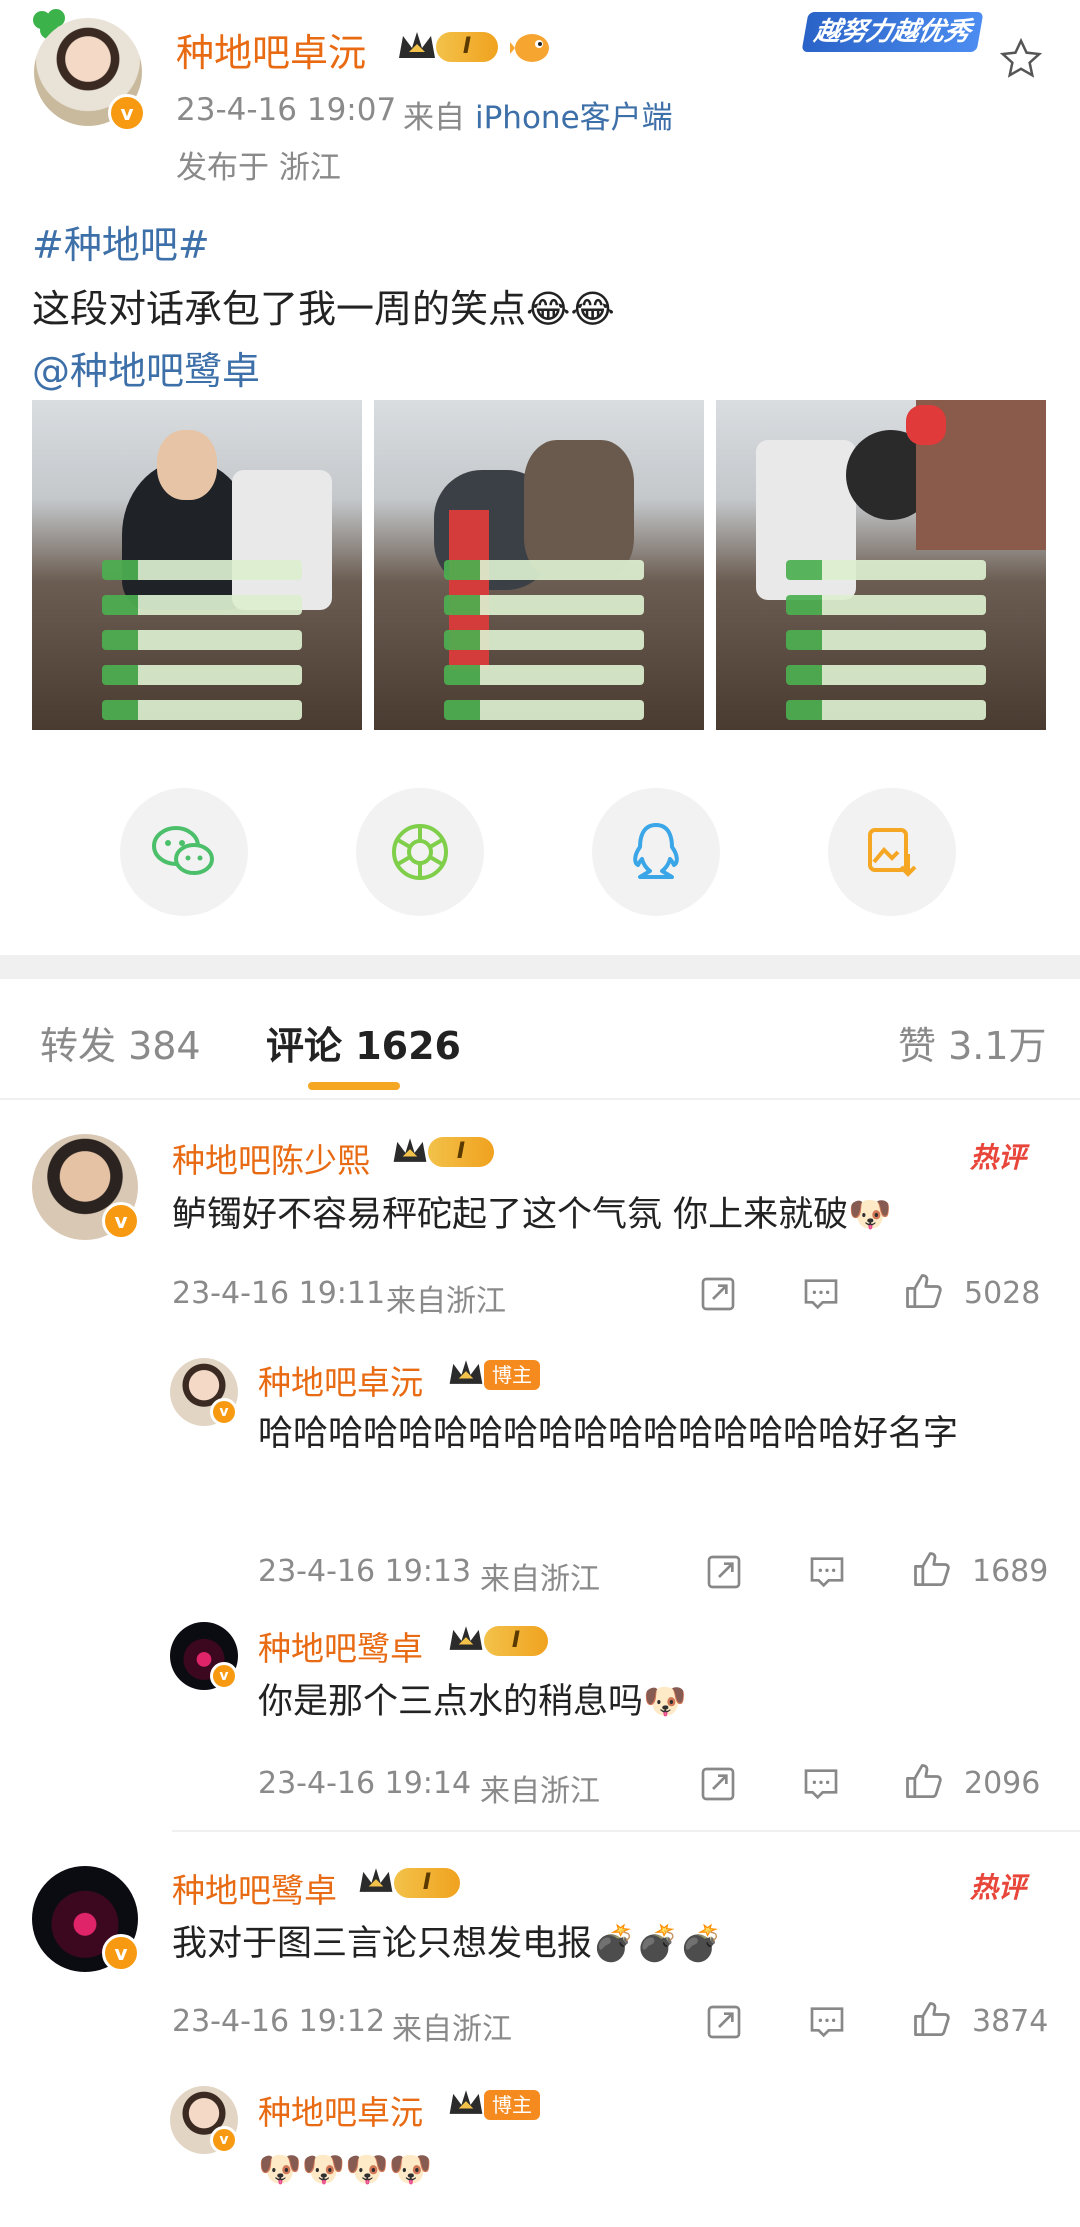 This screenshot has width=1080, height=2227. What do you see at coordinates (532, 46) in the screenshot?
I see `pufferfish-icon` at bounding box center [532, 46].